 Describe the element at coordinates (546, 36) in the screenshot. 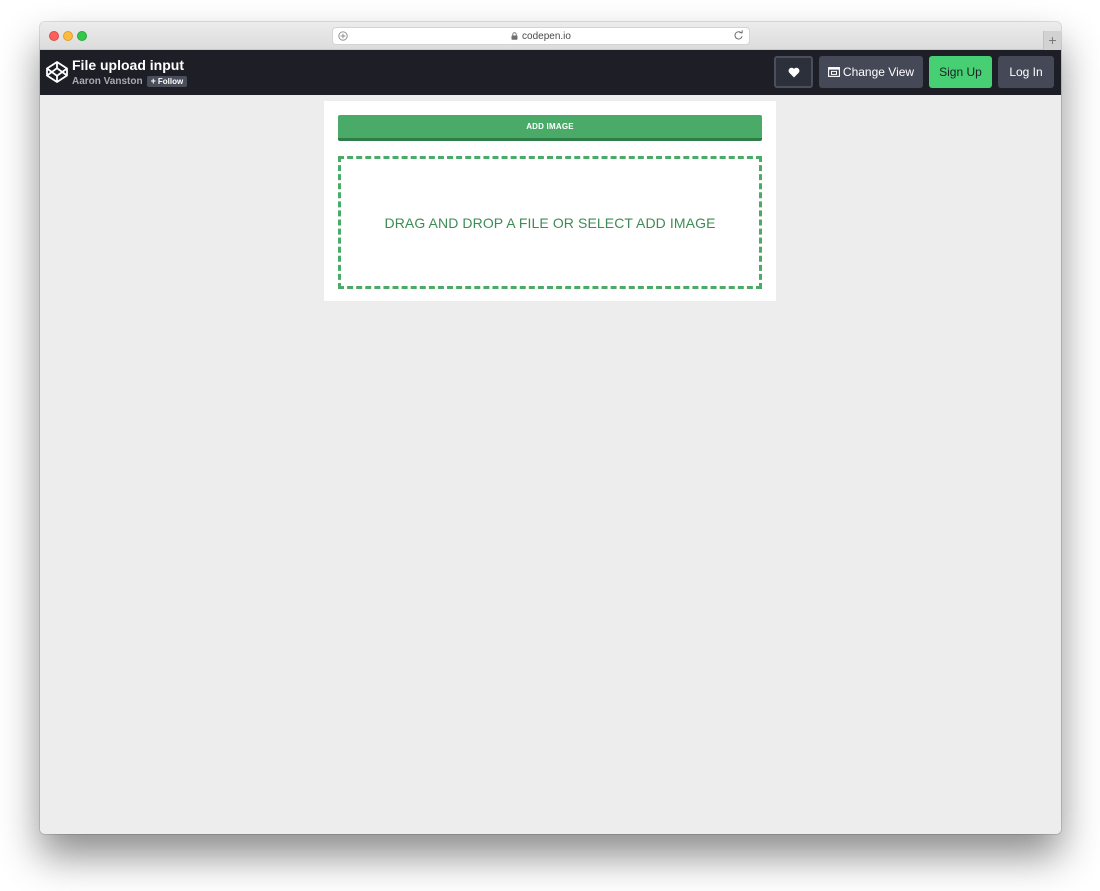

I see `url-text: codepen.io` at that location.